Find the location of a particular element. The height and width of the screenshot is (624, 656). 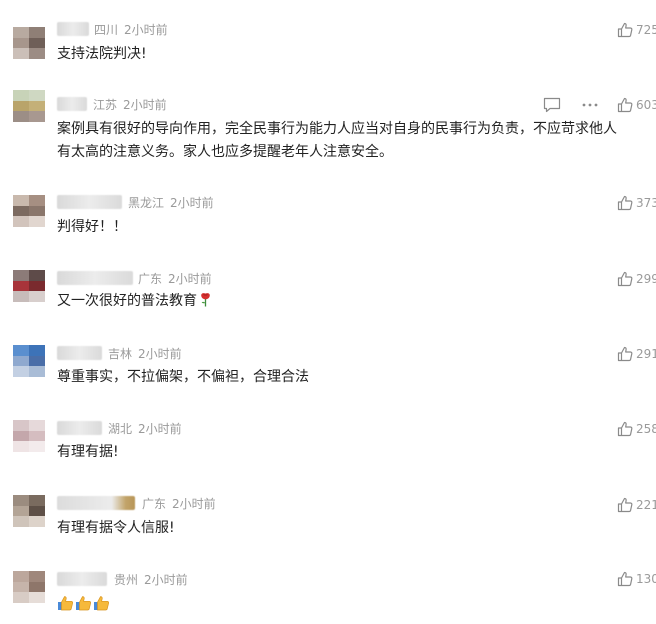

like-count: 373 is located at coordinates (646, 203).